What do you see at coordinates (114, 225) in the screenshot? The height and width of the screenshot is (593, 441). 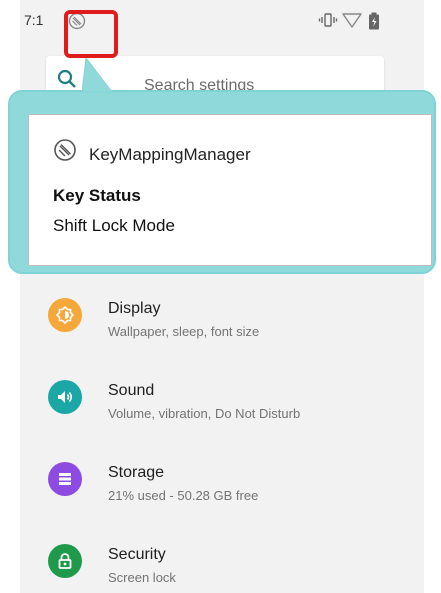 I see `notification-text: Shift Lock Mode` at bounding box center [114, 225].